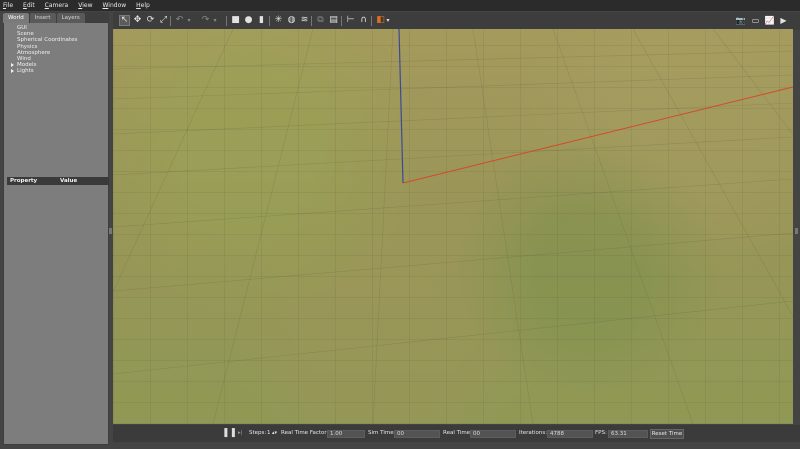 The width and height of the screenshot is (800, 449). What do you see at coordinates (25, 34) in the screenshot?
I see `tree-item-label: Scene` at bounding box center [25, 34].